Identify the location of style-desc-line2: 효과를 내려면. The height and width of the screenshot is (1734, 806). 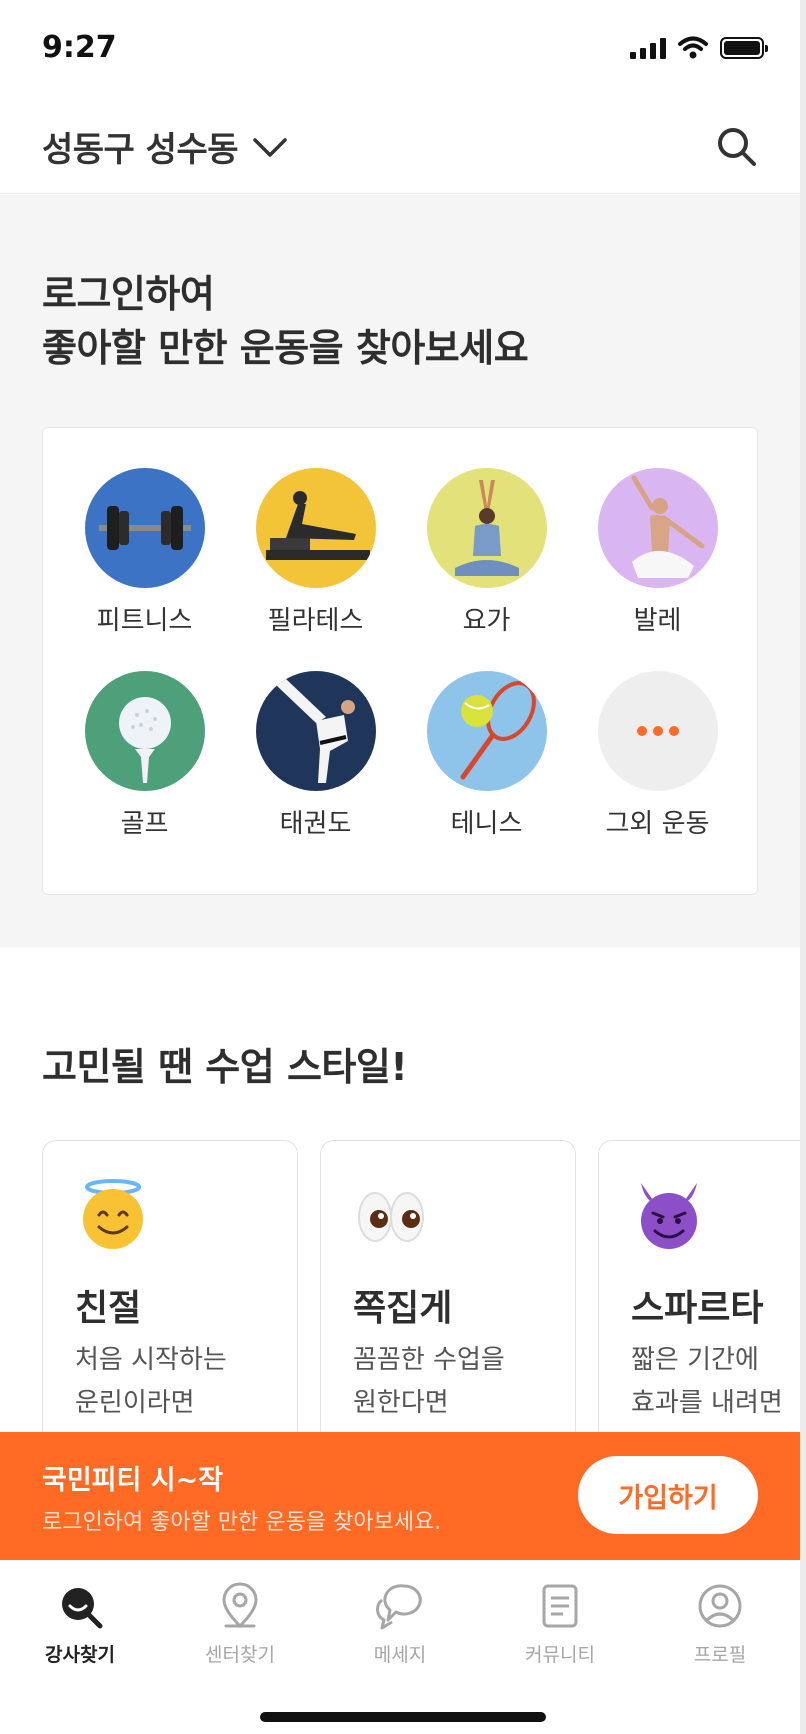
(707, 1403).